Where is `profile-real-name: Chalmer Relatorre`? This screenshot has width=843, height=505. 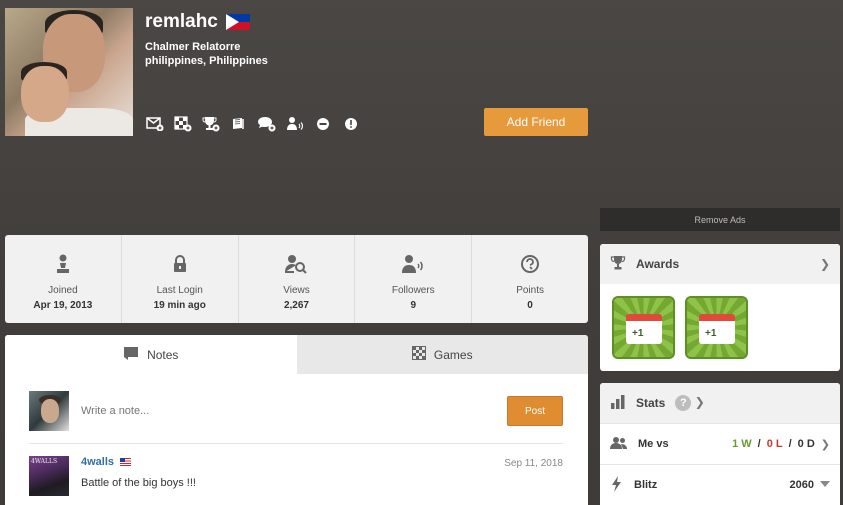
profile-real-name: Chalmer Relatorre is located at coordinates (193, 47).